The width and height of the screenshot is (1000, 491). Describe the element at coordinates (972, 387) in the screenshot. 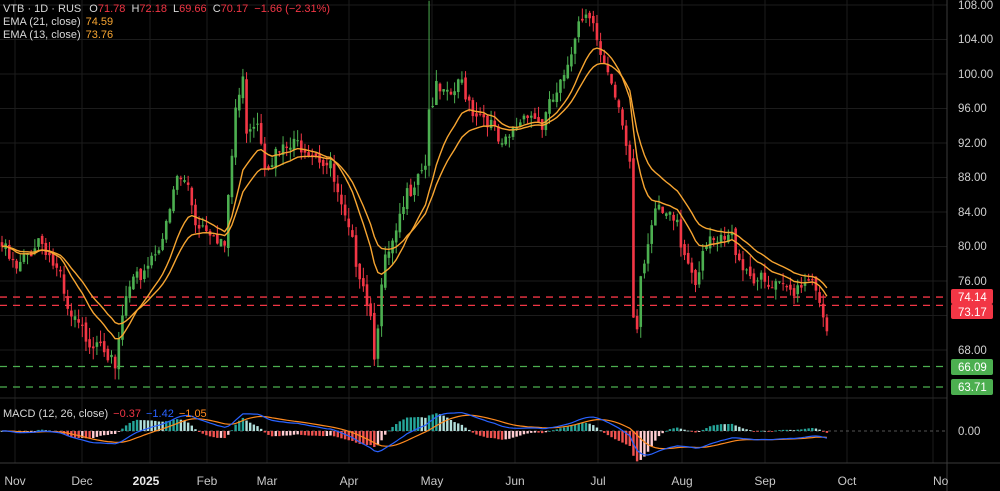

I see `level-badge-63-71: 63.71` at that location.